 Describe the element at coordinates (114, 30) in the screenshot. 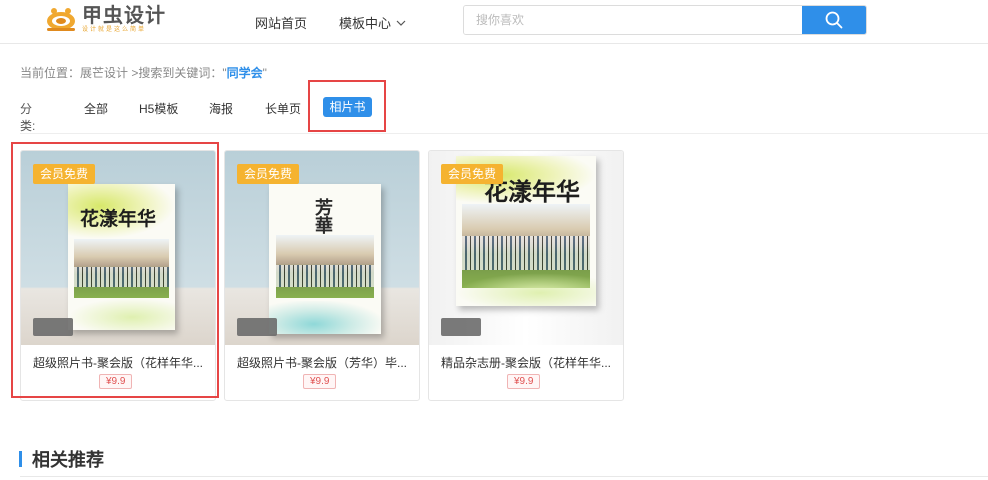

I see `logo-slogan: 设计就是这么简单` at that location.